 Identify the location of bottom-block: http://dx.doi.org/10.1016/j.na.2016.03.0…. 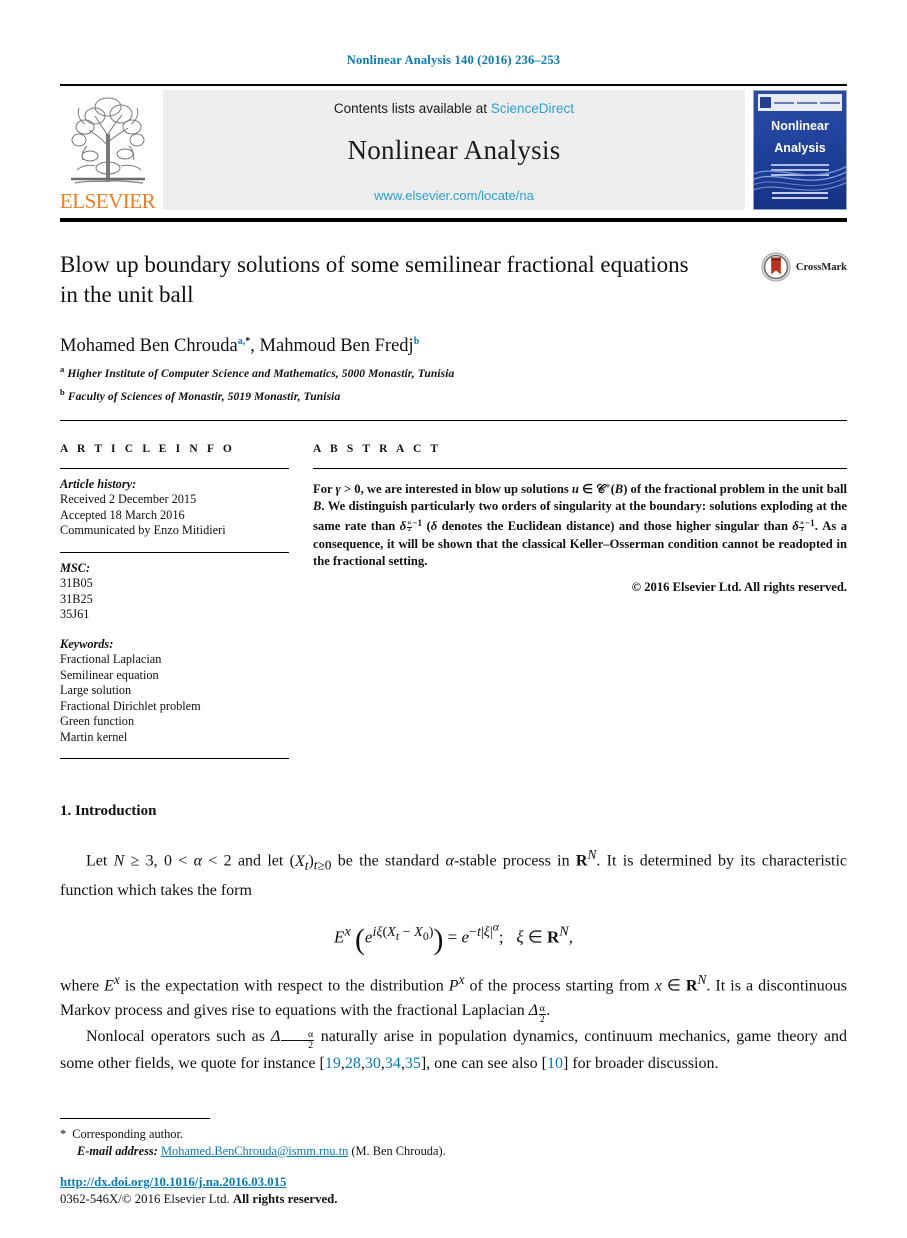
(198, 1190).